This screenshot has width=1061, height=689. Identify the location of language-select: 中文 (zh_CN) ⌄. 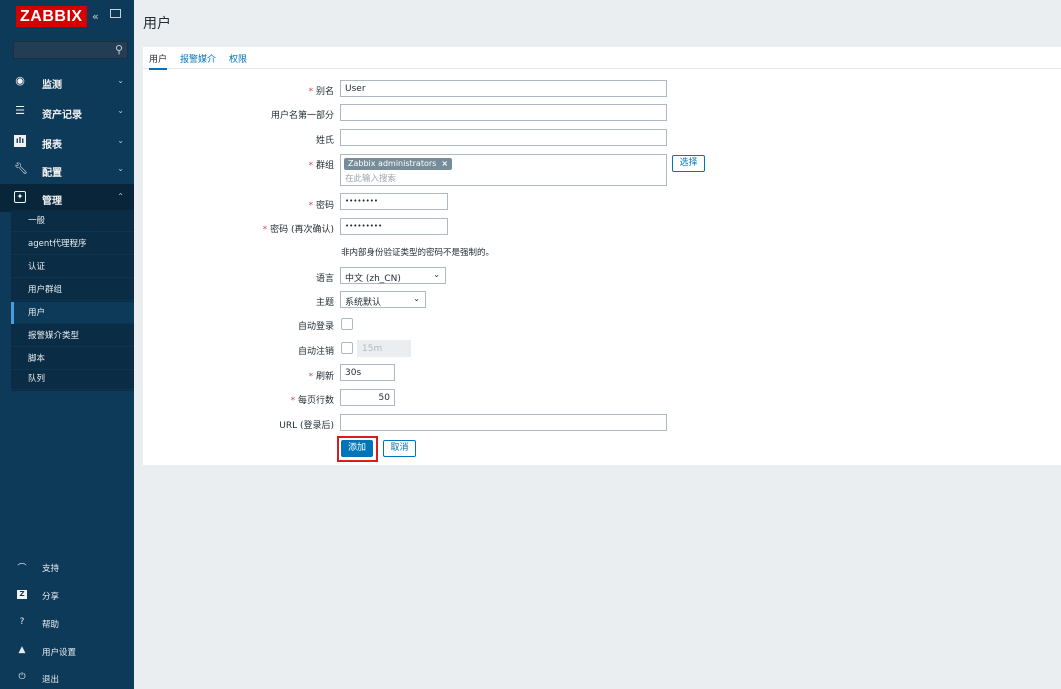
(393, 275).